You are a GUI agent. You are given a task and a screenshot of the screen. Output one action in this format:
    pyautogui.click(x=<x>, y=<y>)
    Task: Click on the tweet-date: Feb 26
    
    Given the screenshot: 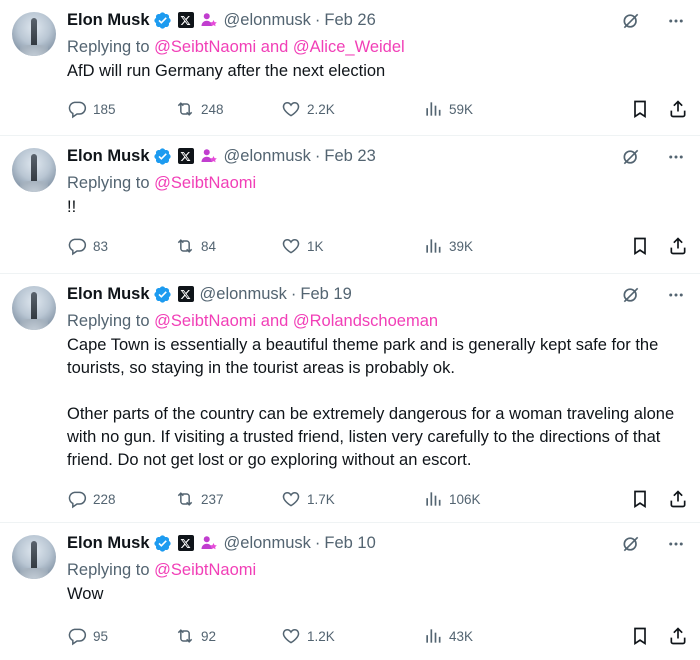 What is the action you would take?
    pyautogui.click(x=349, y=20)
    